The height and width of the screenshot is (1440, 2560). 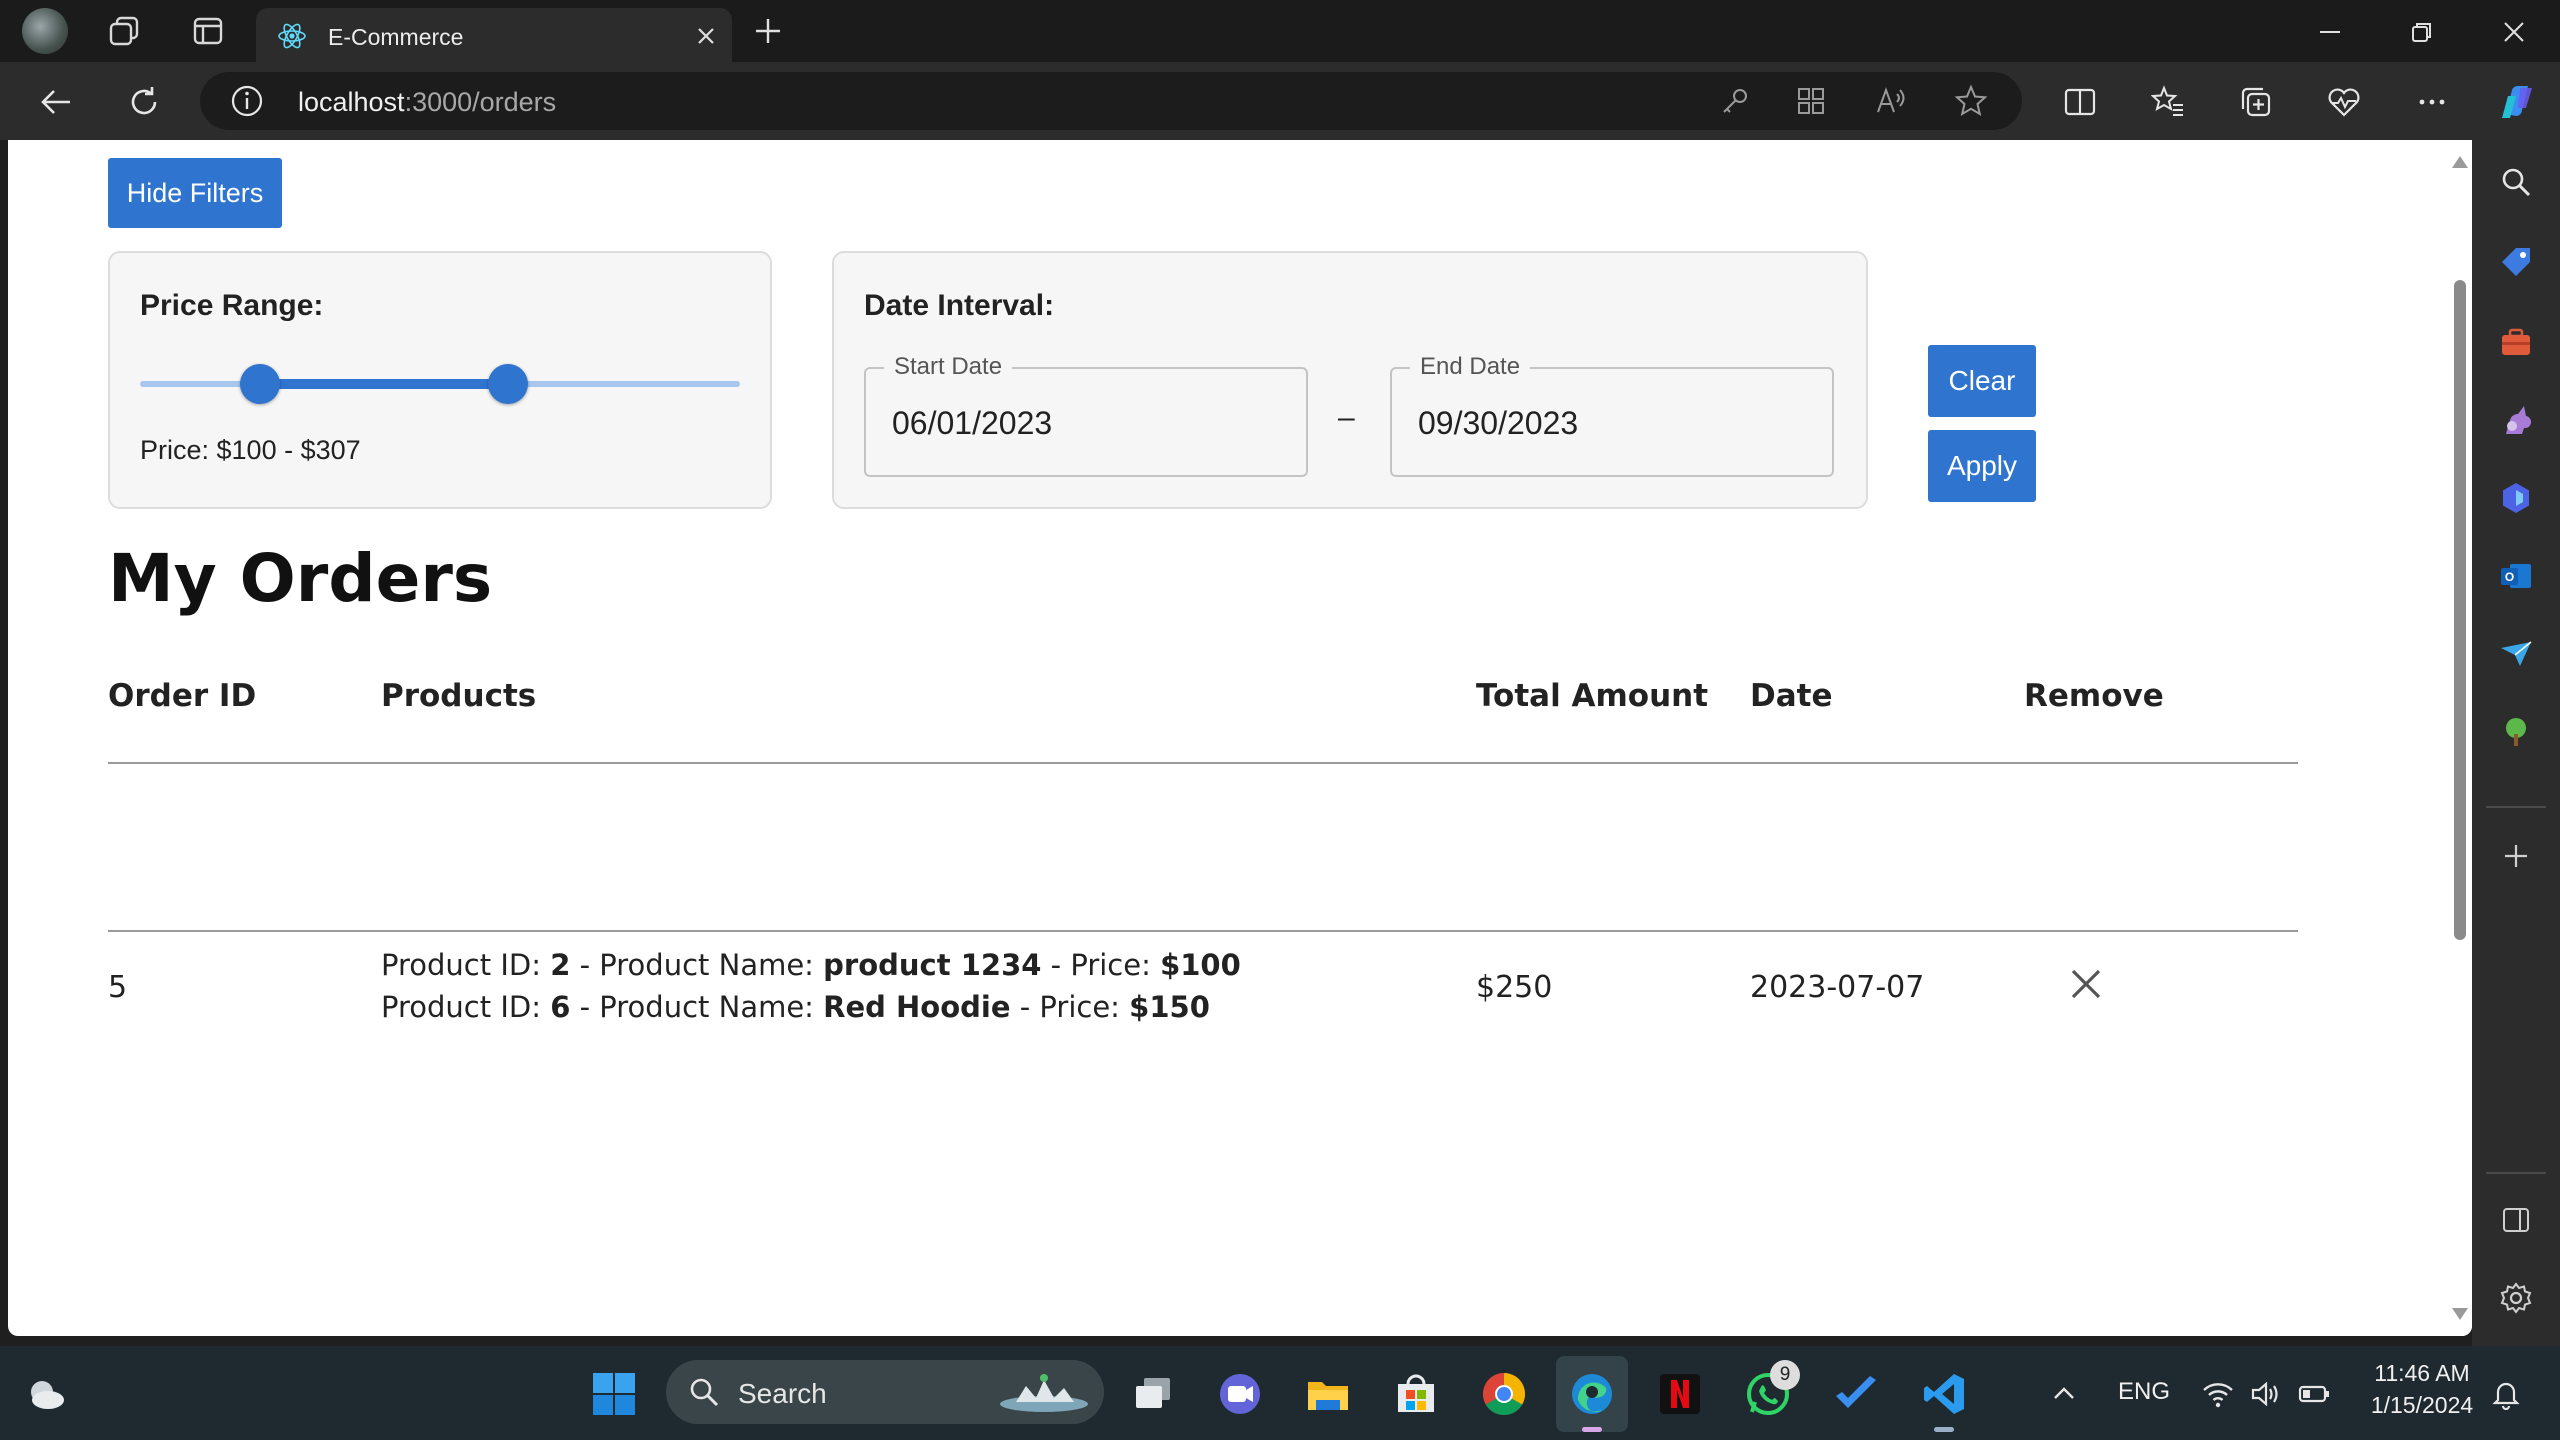 What do you see at coordinates (2516, 732) in the screenshot?
I see `tree-icon` at bounding box center [2516, 732].